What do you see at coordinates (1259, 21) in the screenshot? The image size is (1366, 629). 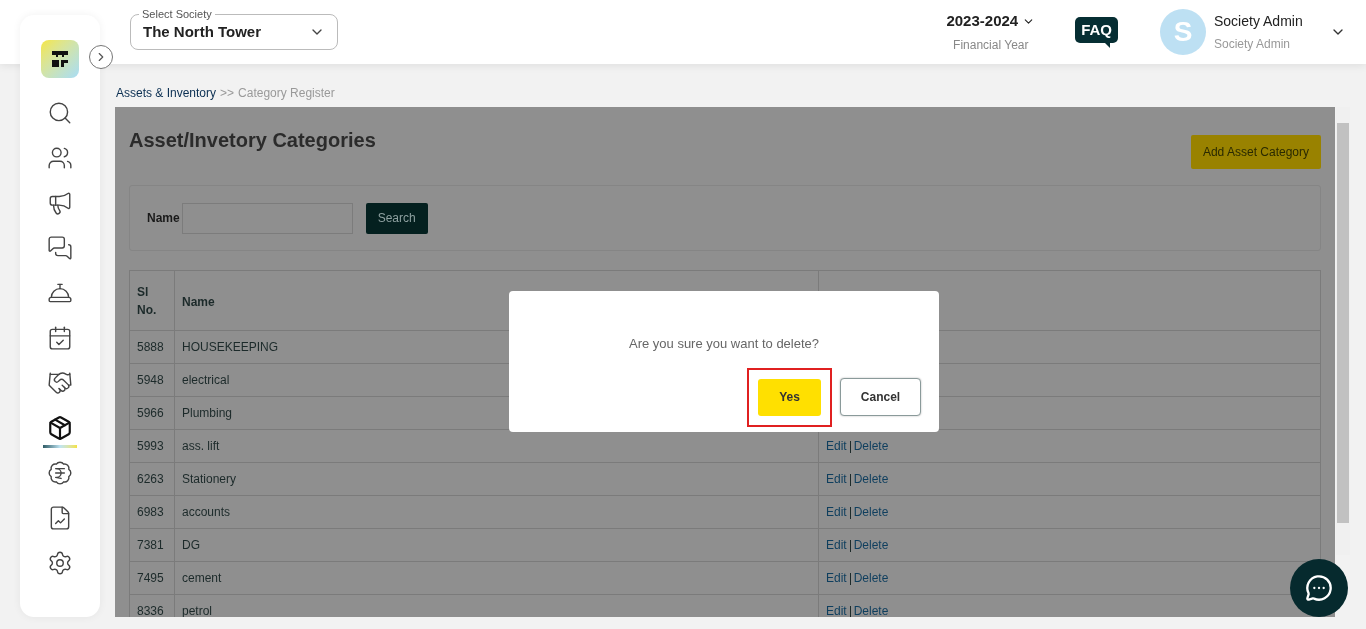 I see `user-name: Society Admin` at bounding box center [1259, 21].